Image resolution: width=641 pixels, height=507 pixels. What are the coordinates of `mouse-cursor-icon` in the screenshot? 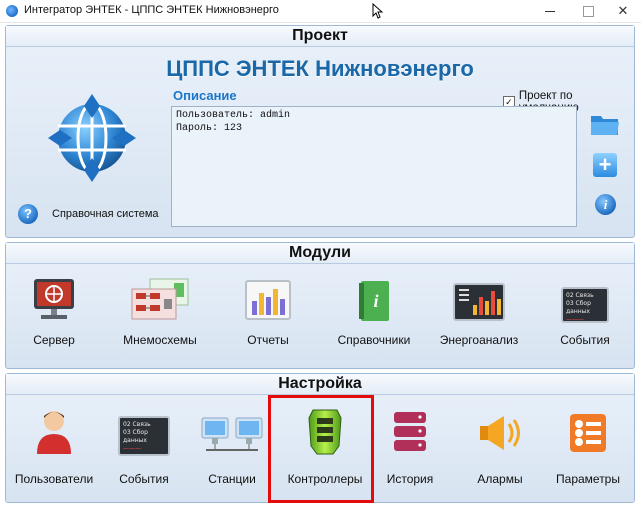 It's located at (378, 11).